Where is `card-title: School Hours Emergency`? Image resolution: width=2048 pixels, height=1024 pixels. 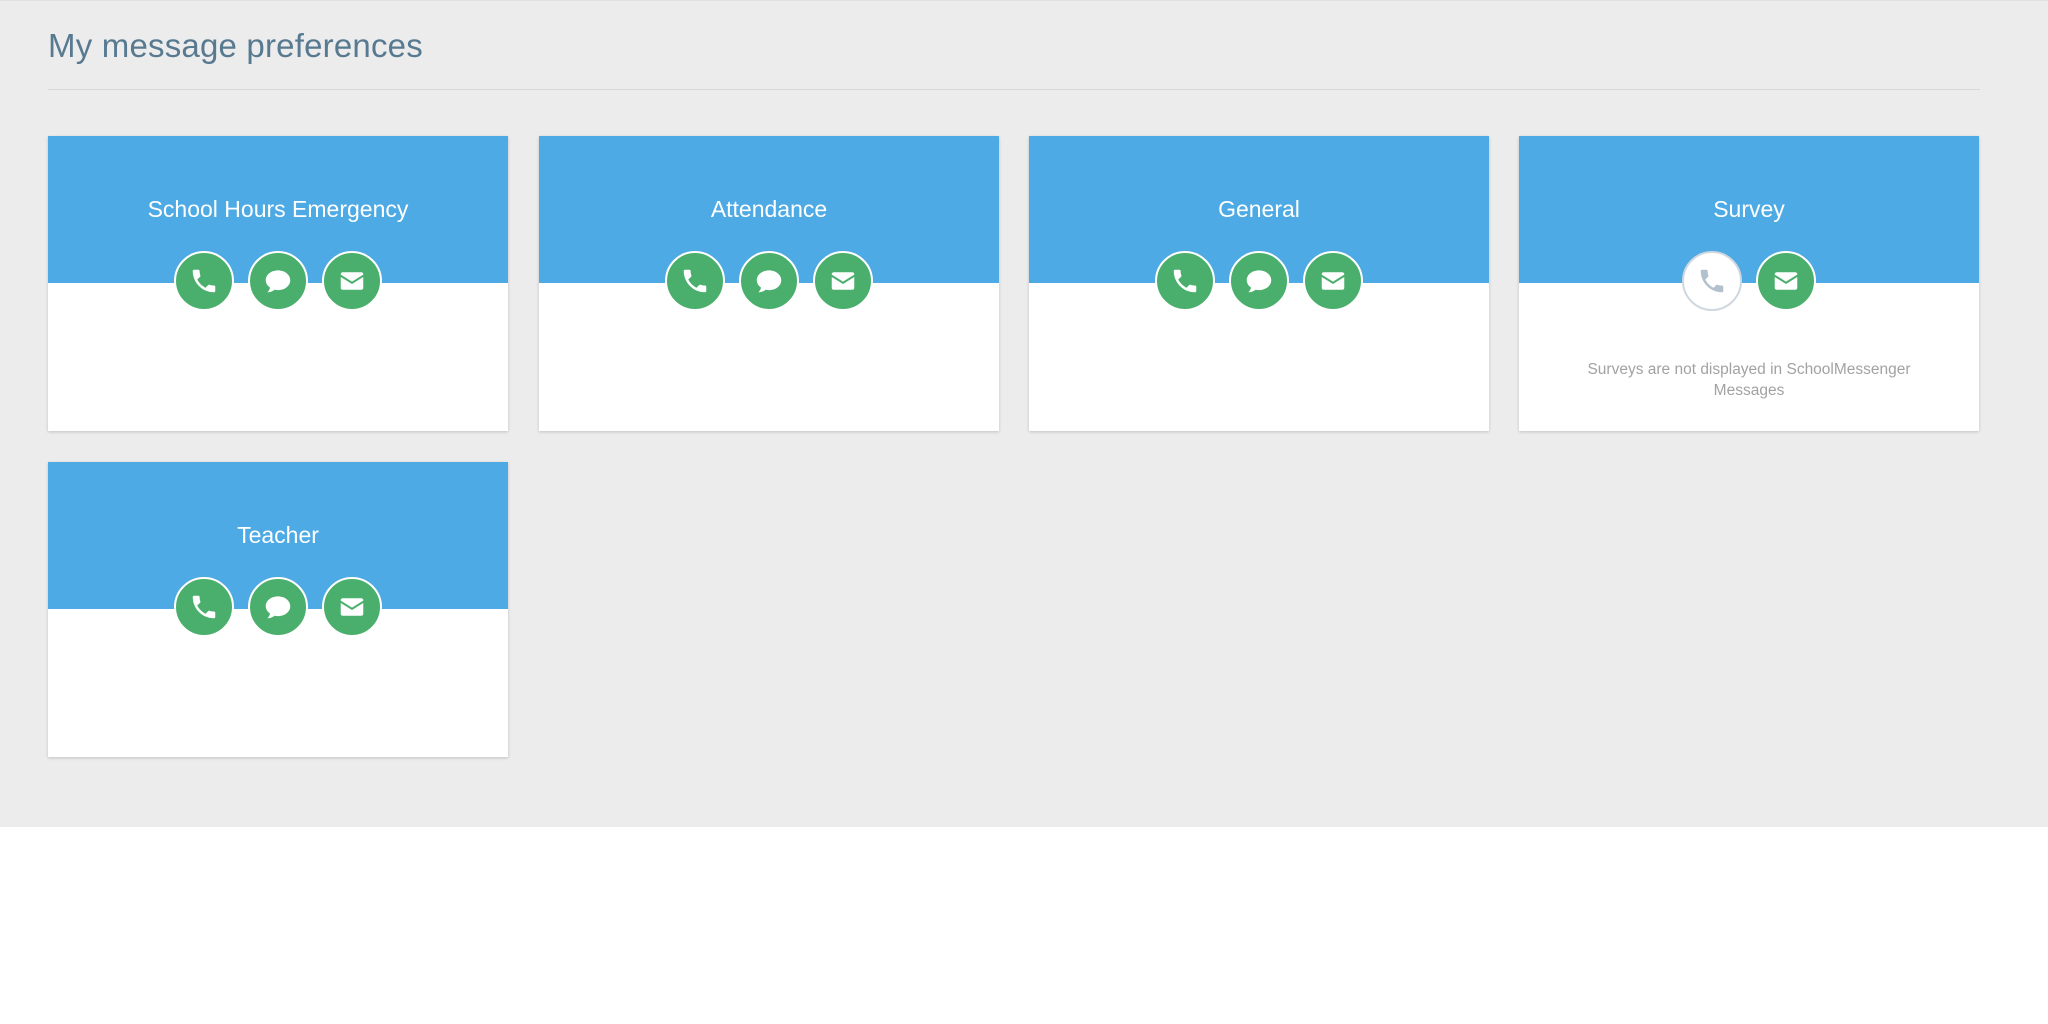 card-title: School Hours Emergency is located at coordinates (278, 209).